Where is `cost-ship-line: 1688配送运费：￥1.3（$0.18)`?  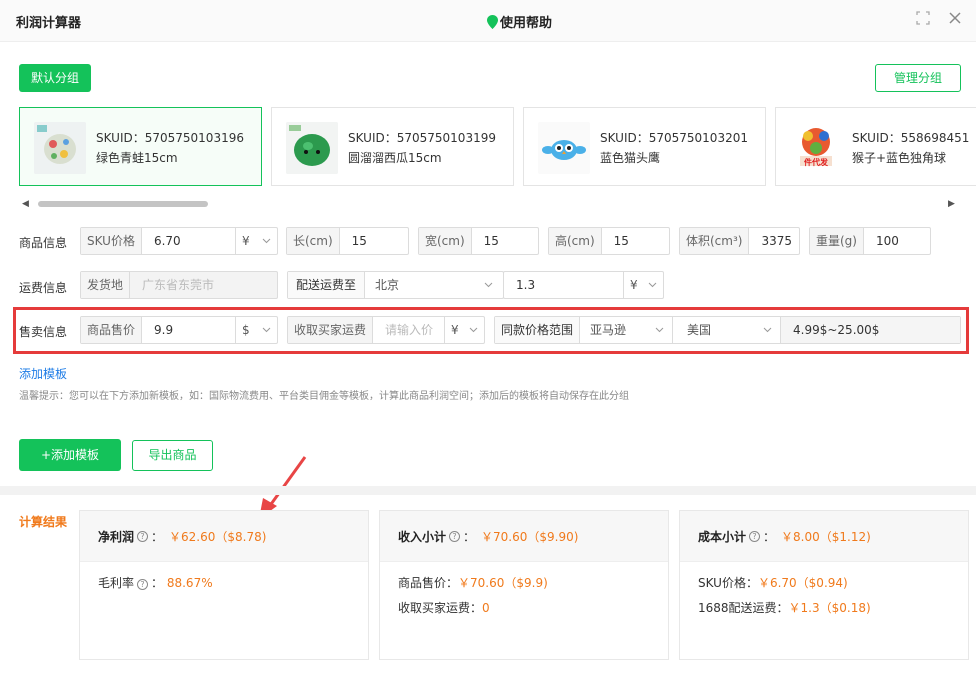
cost-ship-line: 1688配送运费：￥1.3（$0.18) is located at coordinates (824, 607).